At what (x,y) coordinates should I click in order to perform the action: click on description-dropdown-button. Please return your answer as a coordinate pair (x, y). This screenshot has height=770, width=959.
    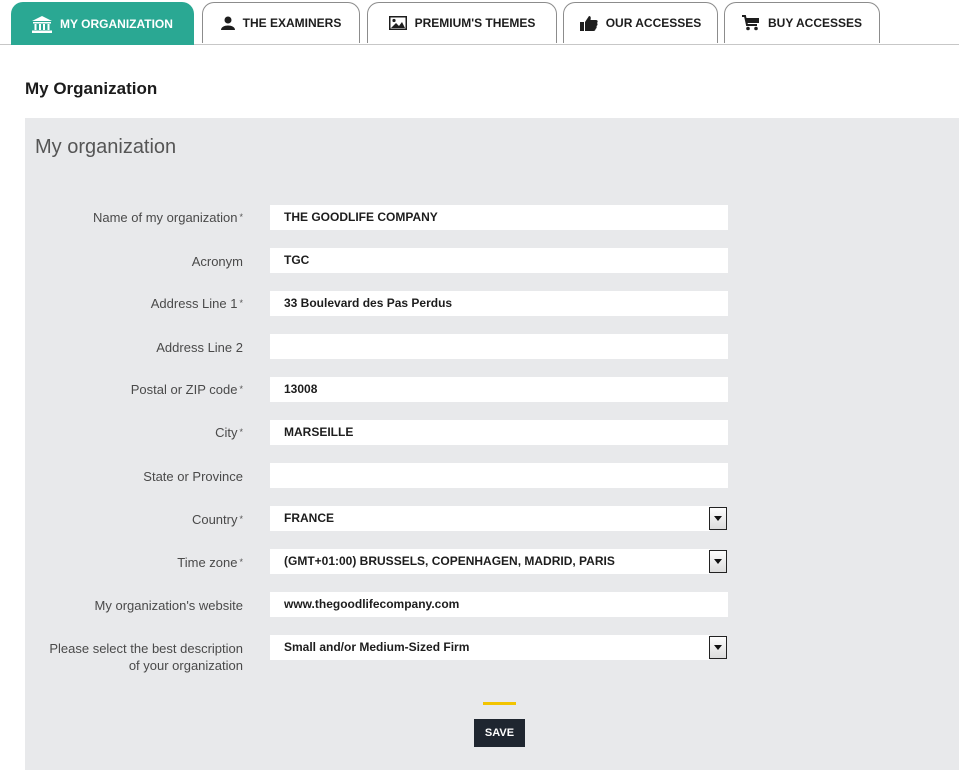
    Looking at the image, I should click on (718, 647).